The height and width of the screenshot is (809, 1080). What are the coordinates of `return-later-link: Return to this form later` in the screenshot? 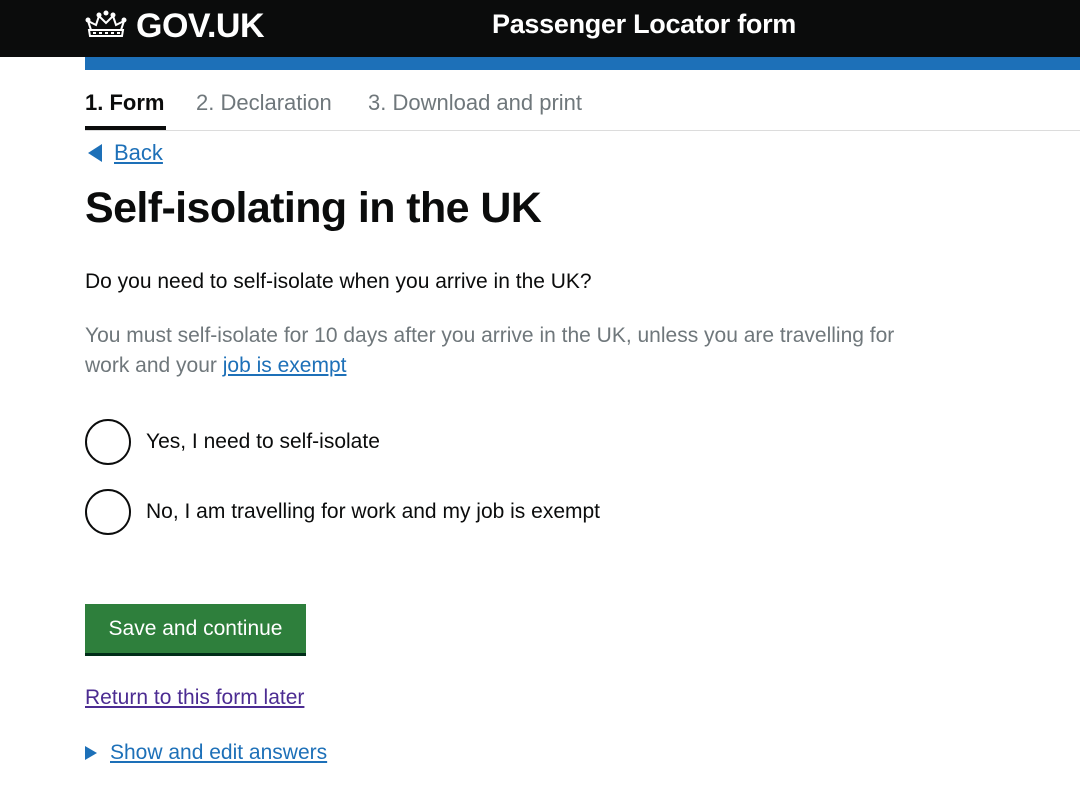 It's located at (194, 698).